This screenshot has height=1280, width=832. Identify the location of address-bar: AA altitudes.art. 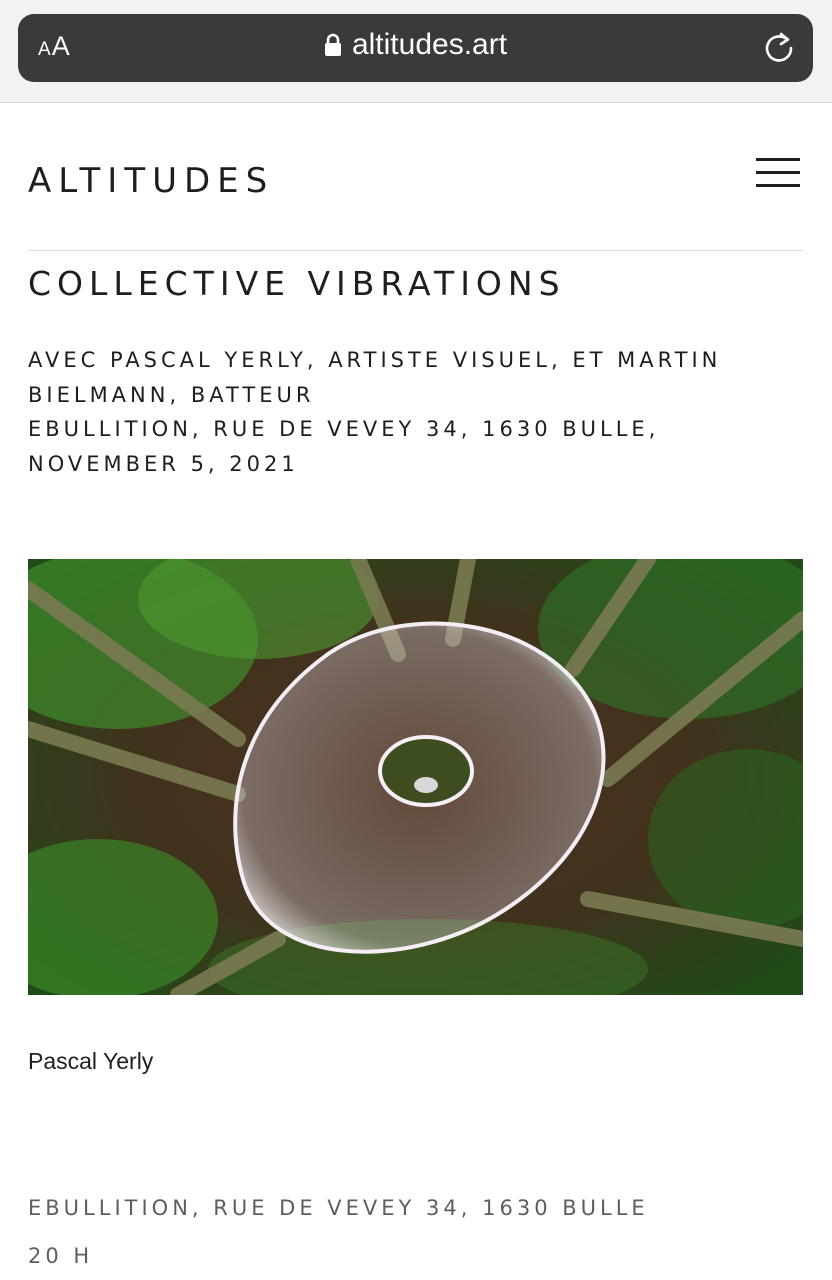
(415, 48).